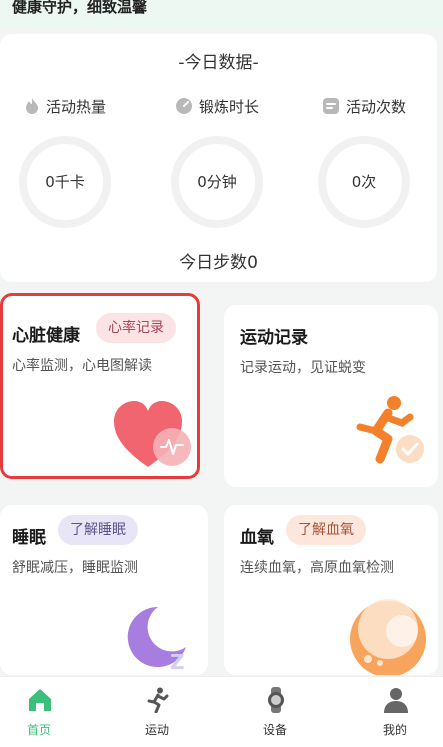 This screenshot has height=747, width=443. I want to click on progress-ring: 0分钟, so click(217, 182).